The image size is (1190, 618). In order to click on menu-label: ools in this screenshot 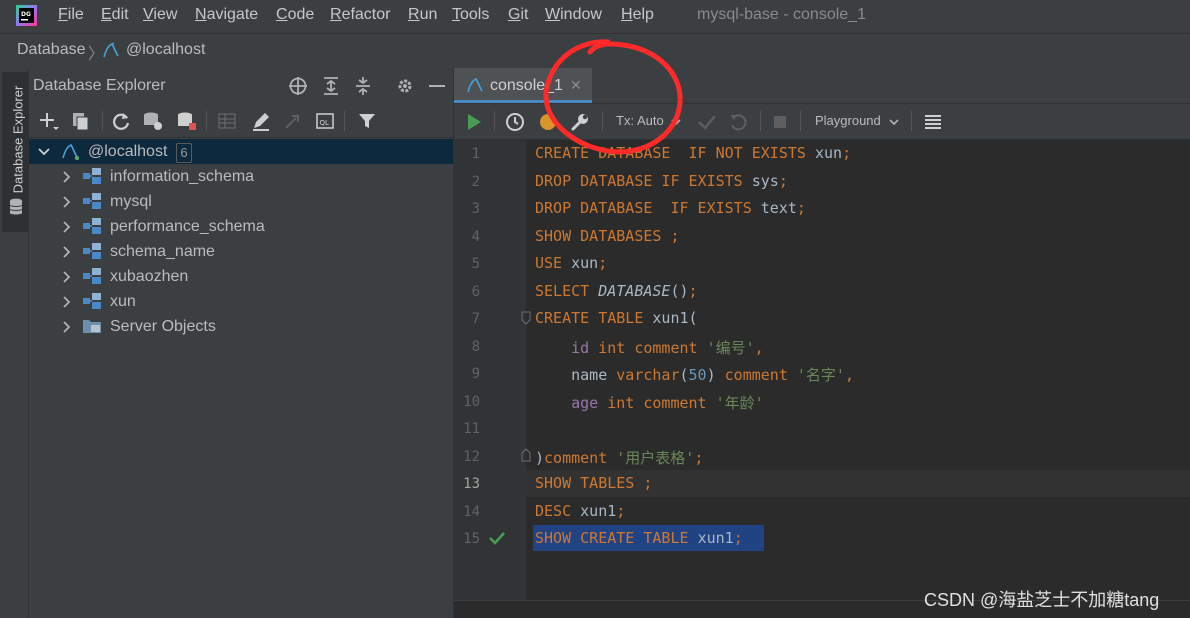, I will do `click(475, 14)`.